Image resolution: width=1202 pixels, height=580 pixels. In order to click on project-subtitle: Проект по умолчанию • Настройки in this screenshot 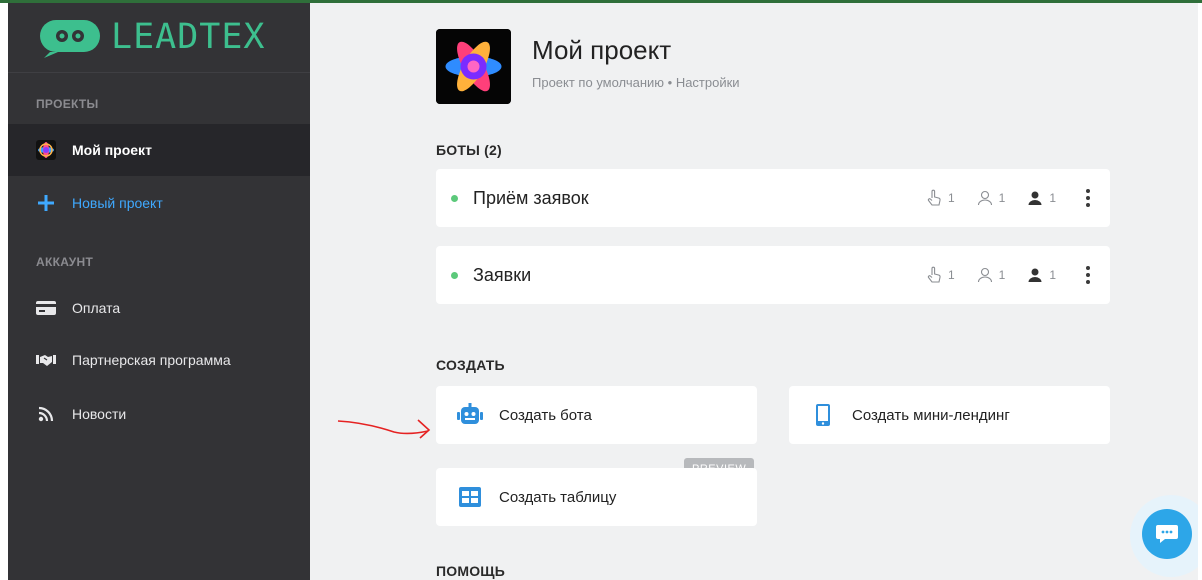, I will do `click(636, 82)`.